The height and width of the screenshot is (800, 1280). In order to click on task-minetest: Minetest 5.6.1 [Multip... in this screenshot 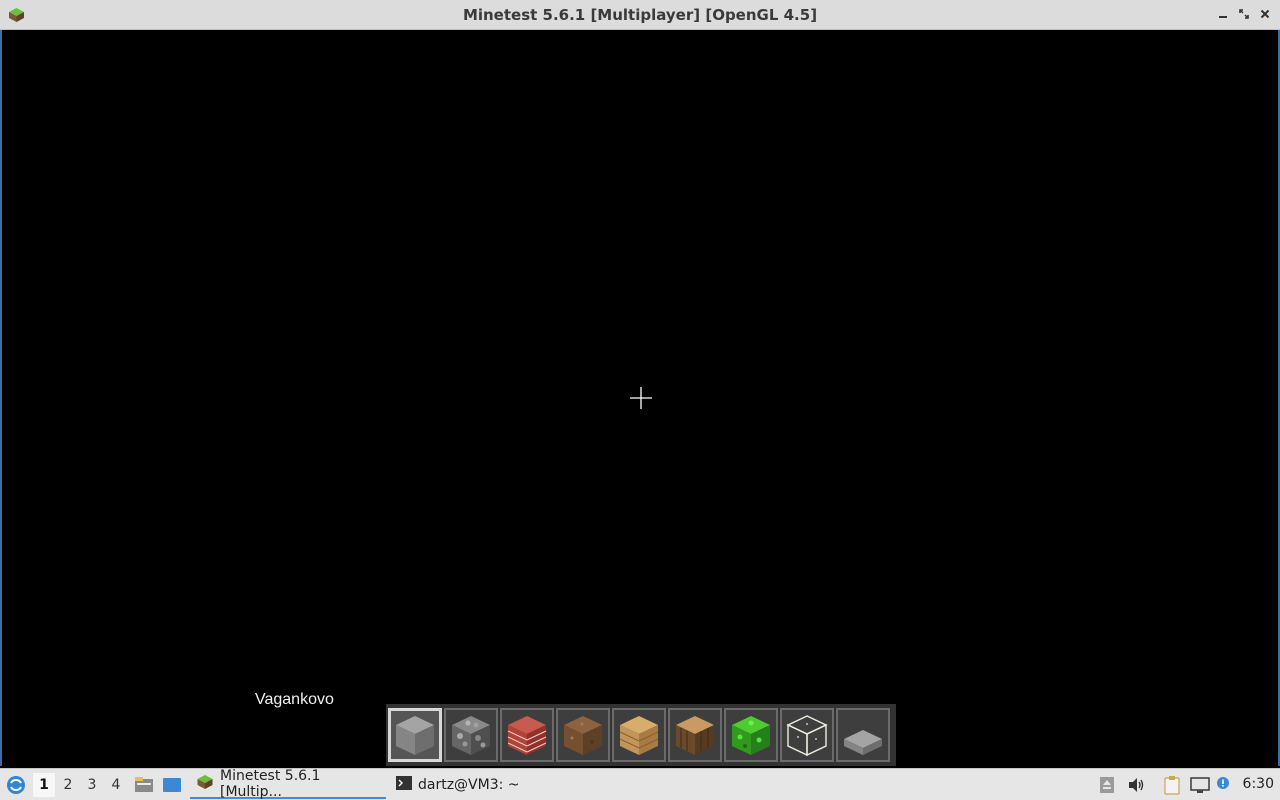, I will do `click(288, 783)`.